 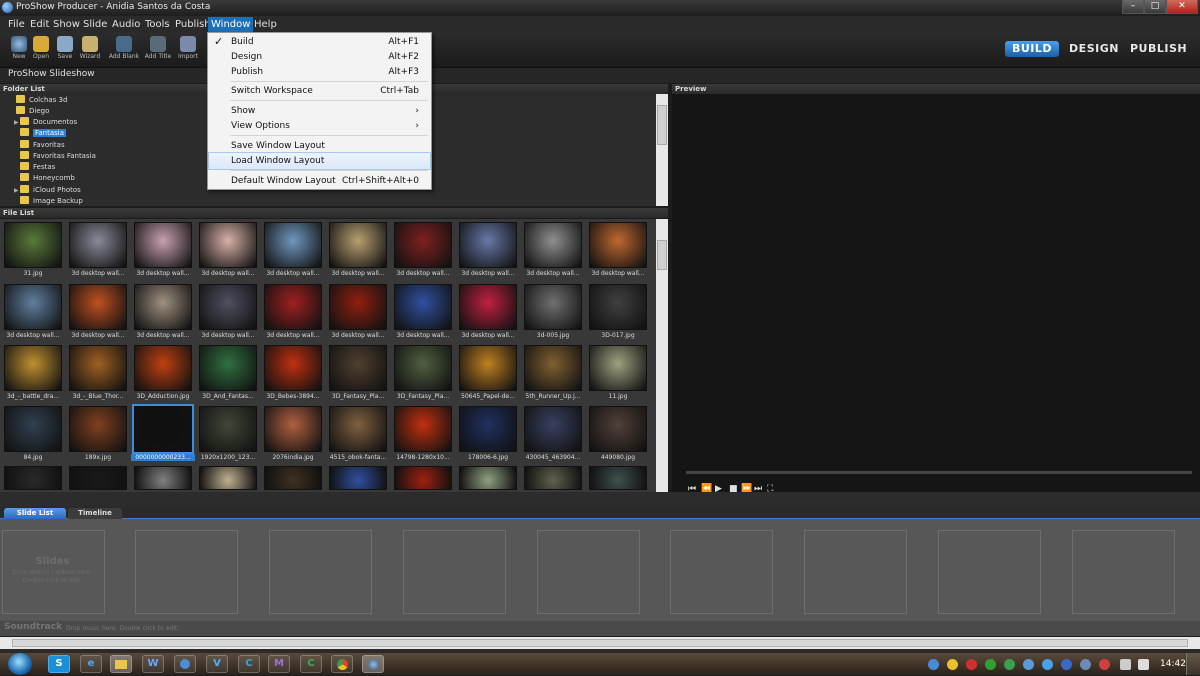 I want to click on import-button: Import, so click(x=188, y=50).